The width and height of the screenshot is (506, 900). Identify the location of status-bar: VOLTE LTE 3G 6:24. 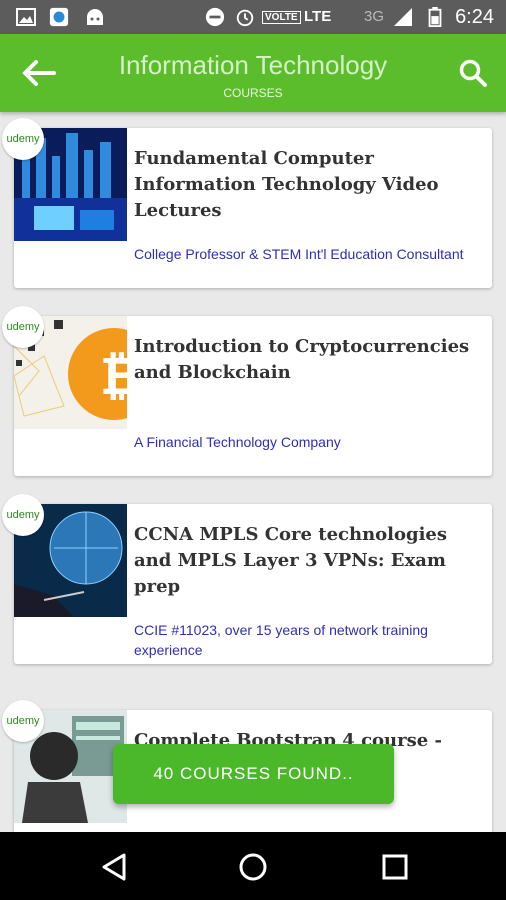
(253, 17).